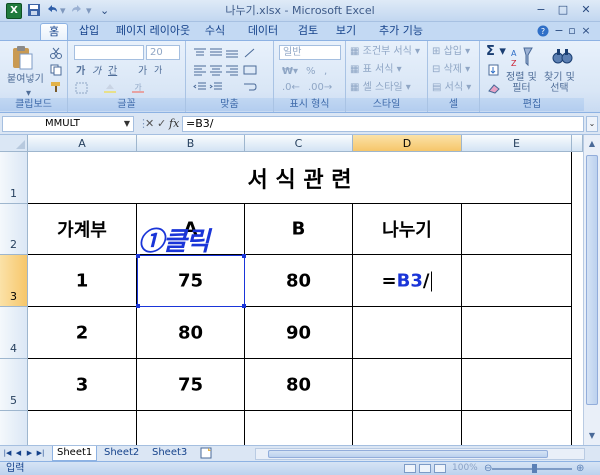  Describe the element at coordinates (592, 144) in the screenshot. I see `scroll-up-icon: ▲` at that location.